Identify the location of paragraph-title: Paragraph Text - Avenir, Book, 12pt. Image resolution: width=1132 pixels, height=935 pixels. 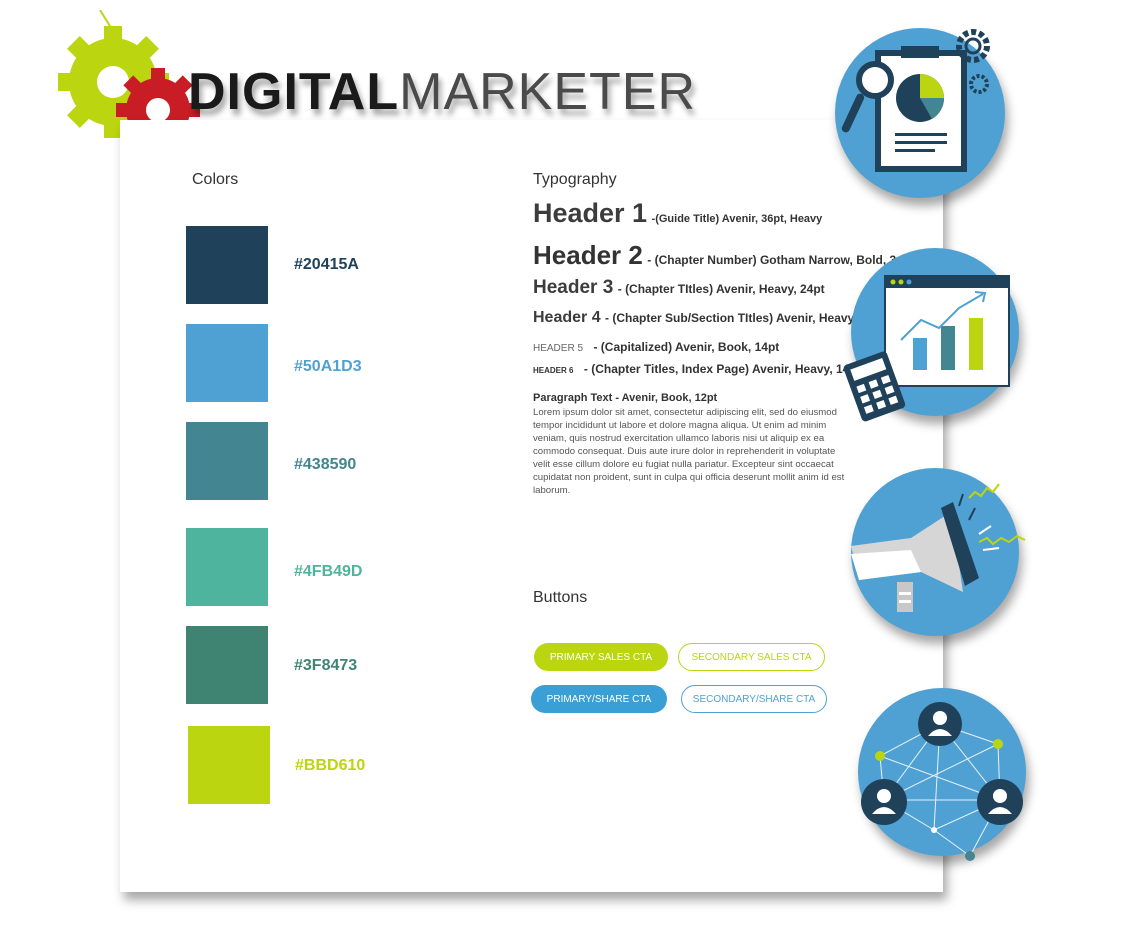
(625, 398).